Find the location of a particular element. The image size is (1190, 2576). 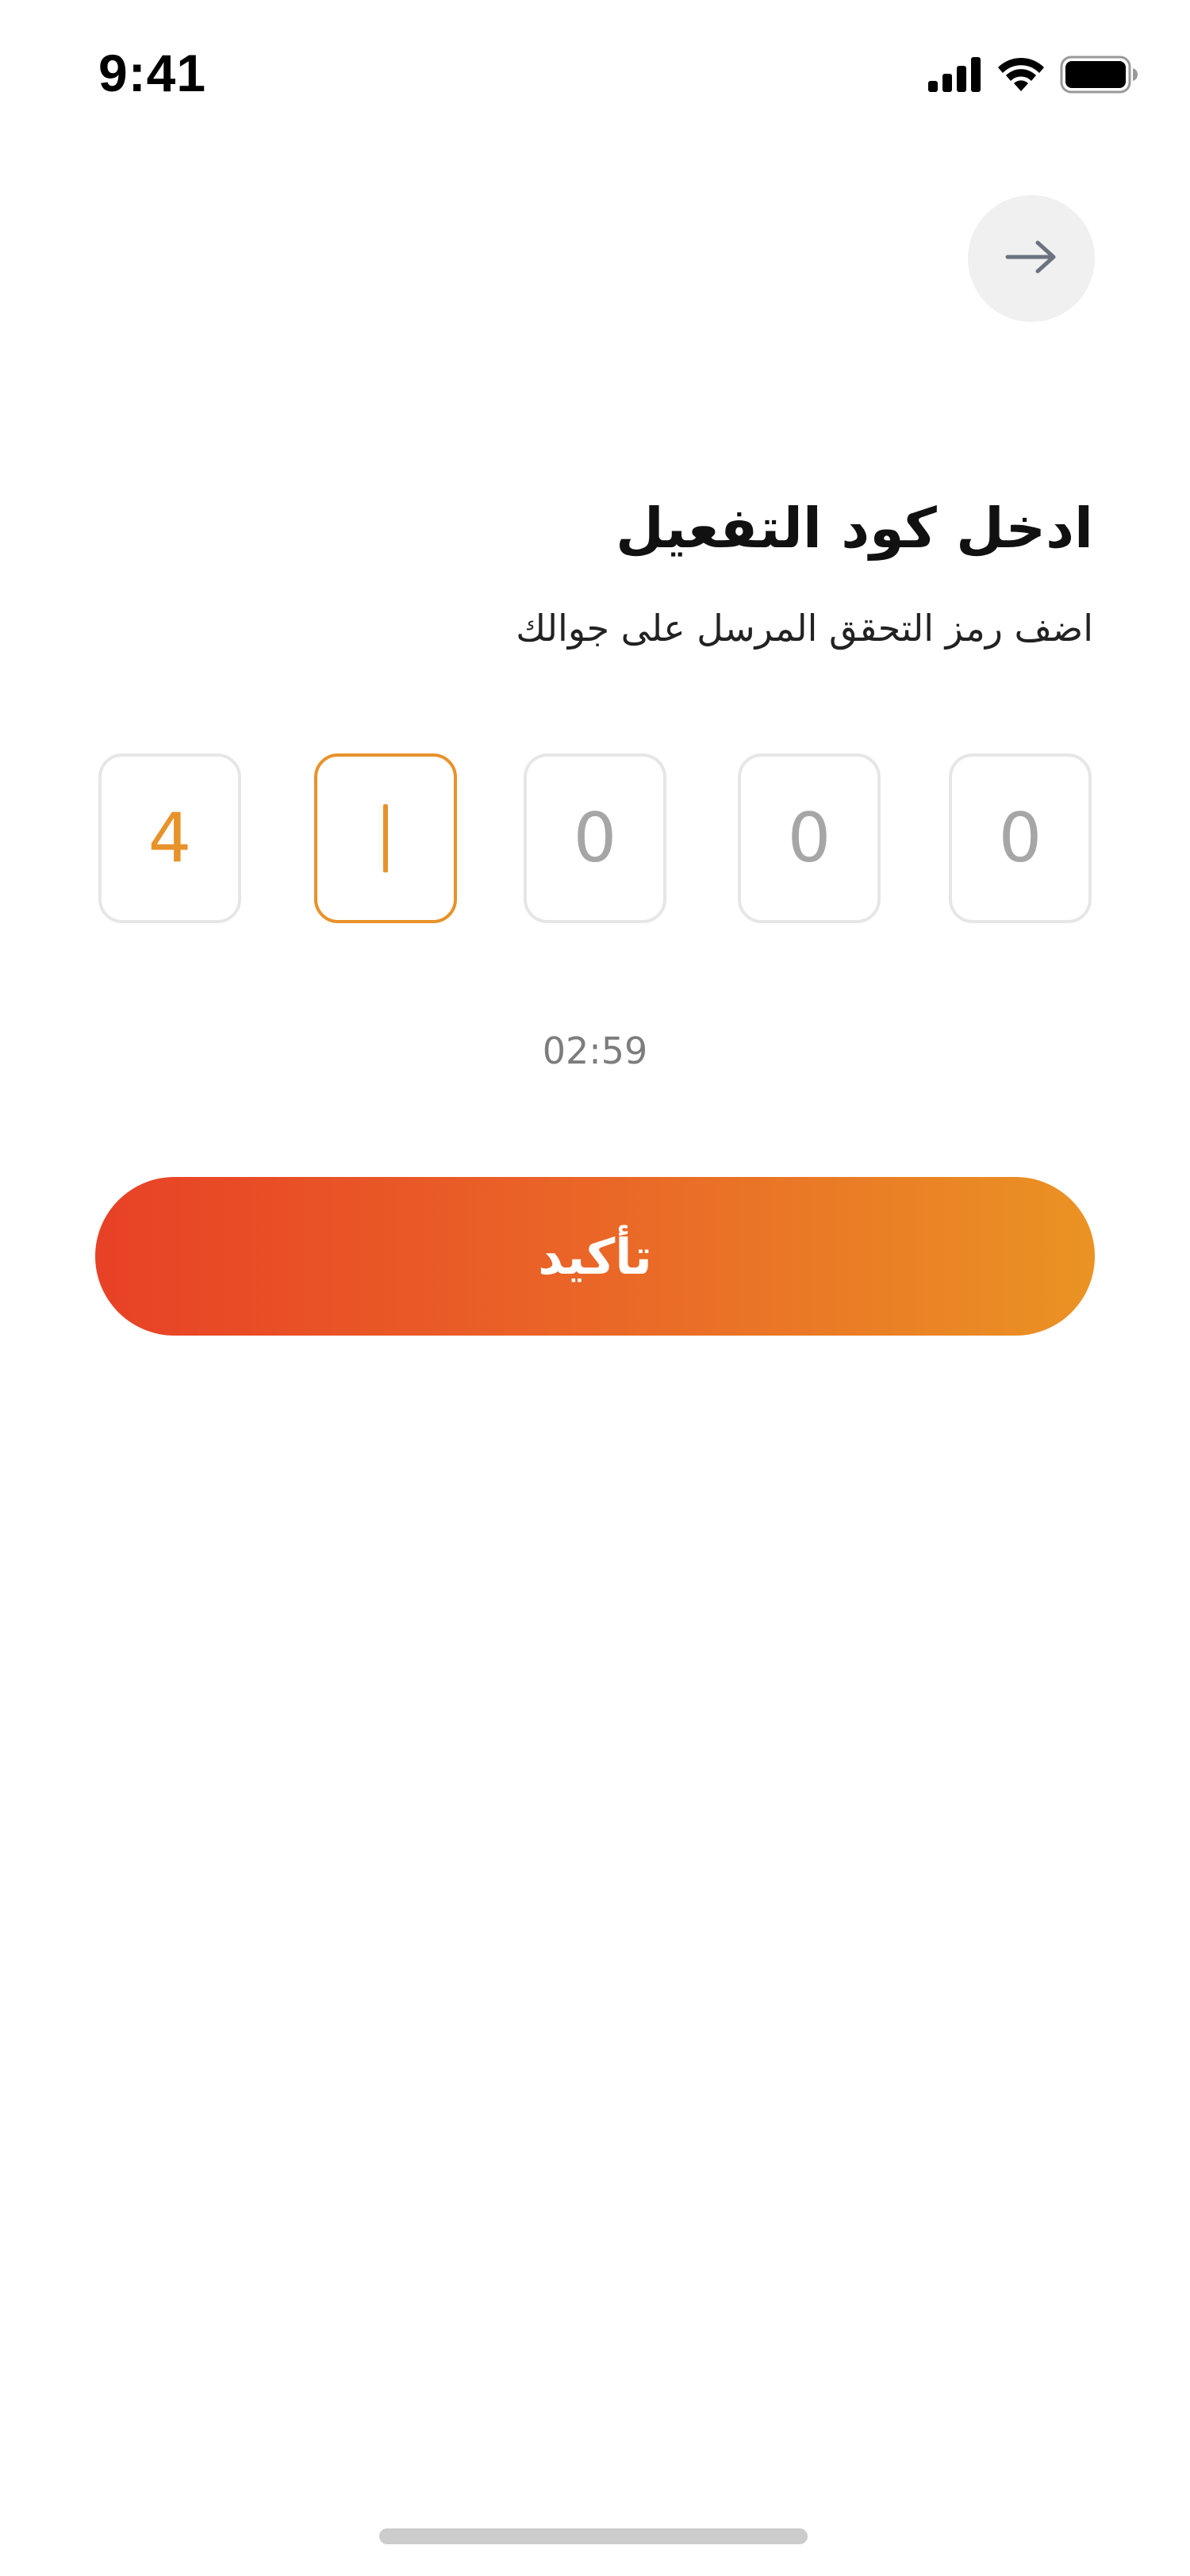

arrow-right-icon is located at coordinates (1031, 259).